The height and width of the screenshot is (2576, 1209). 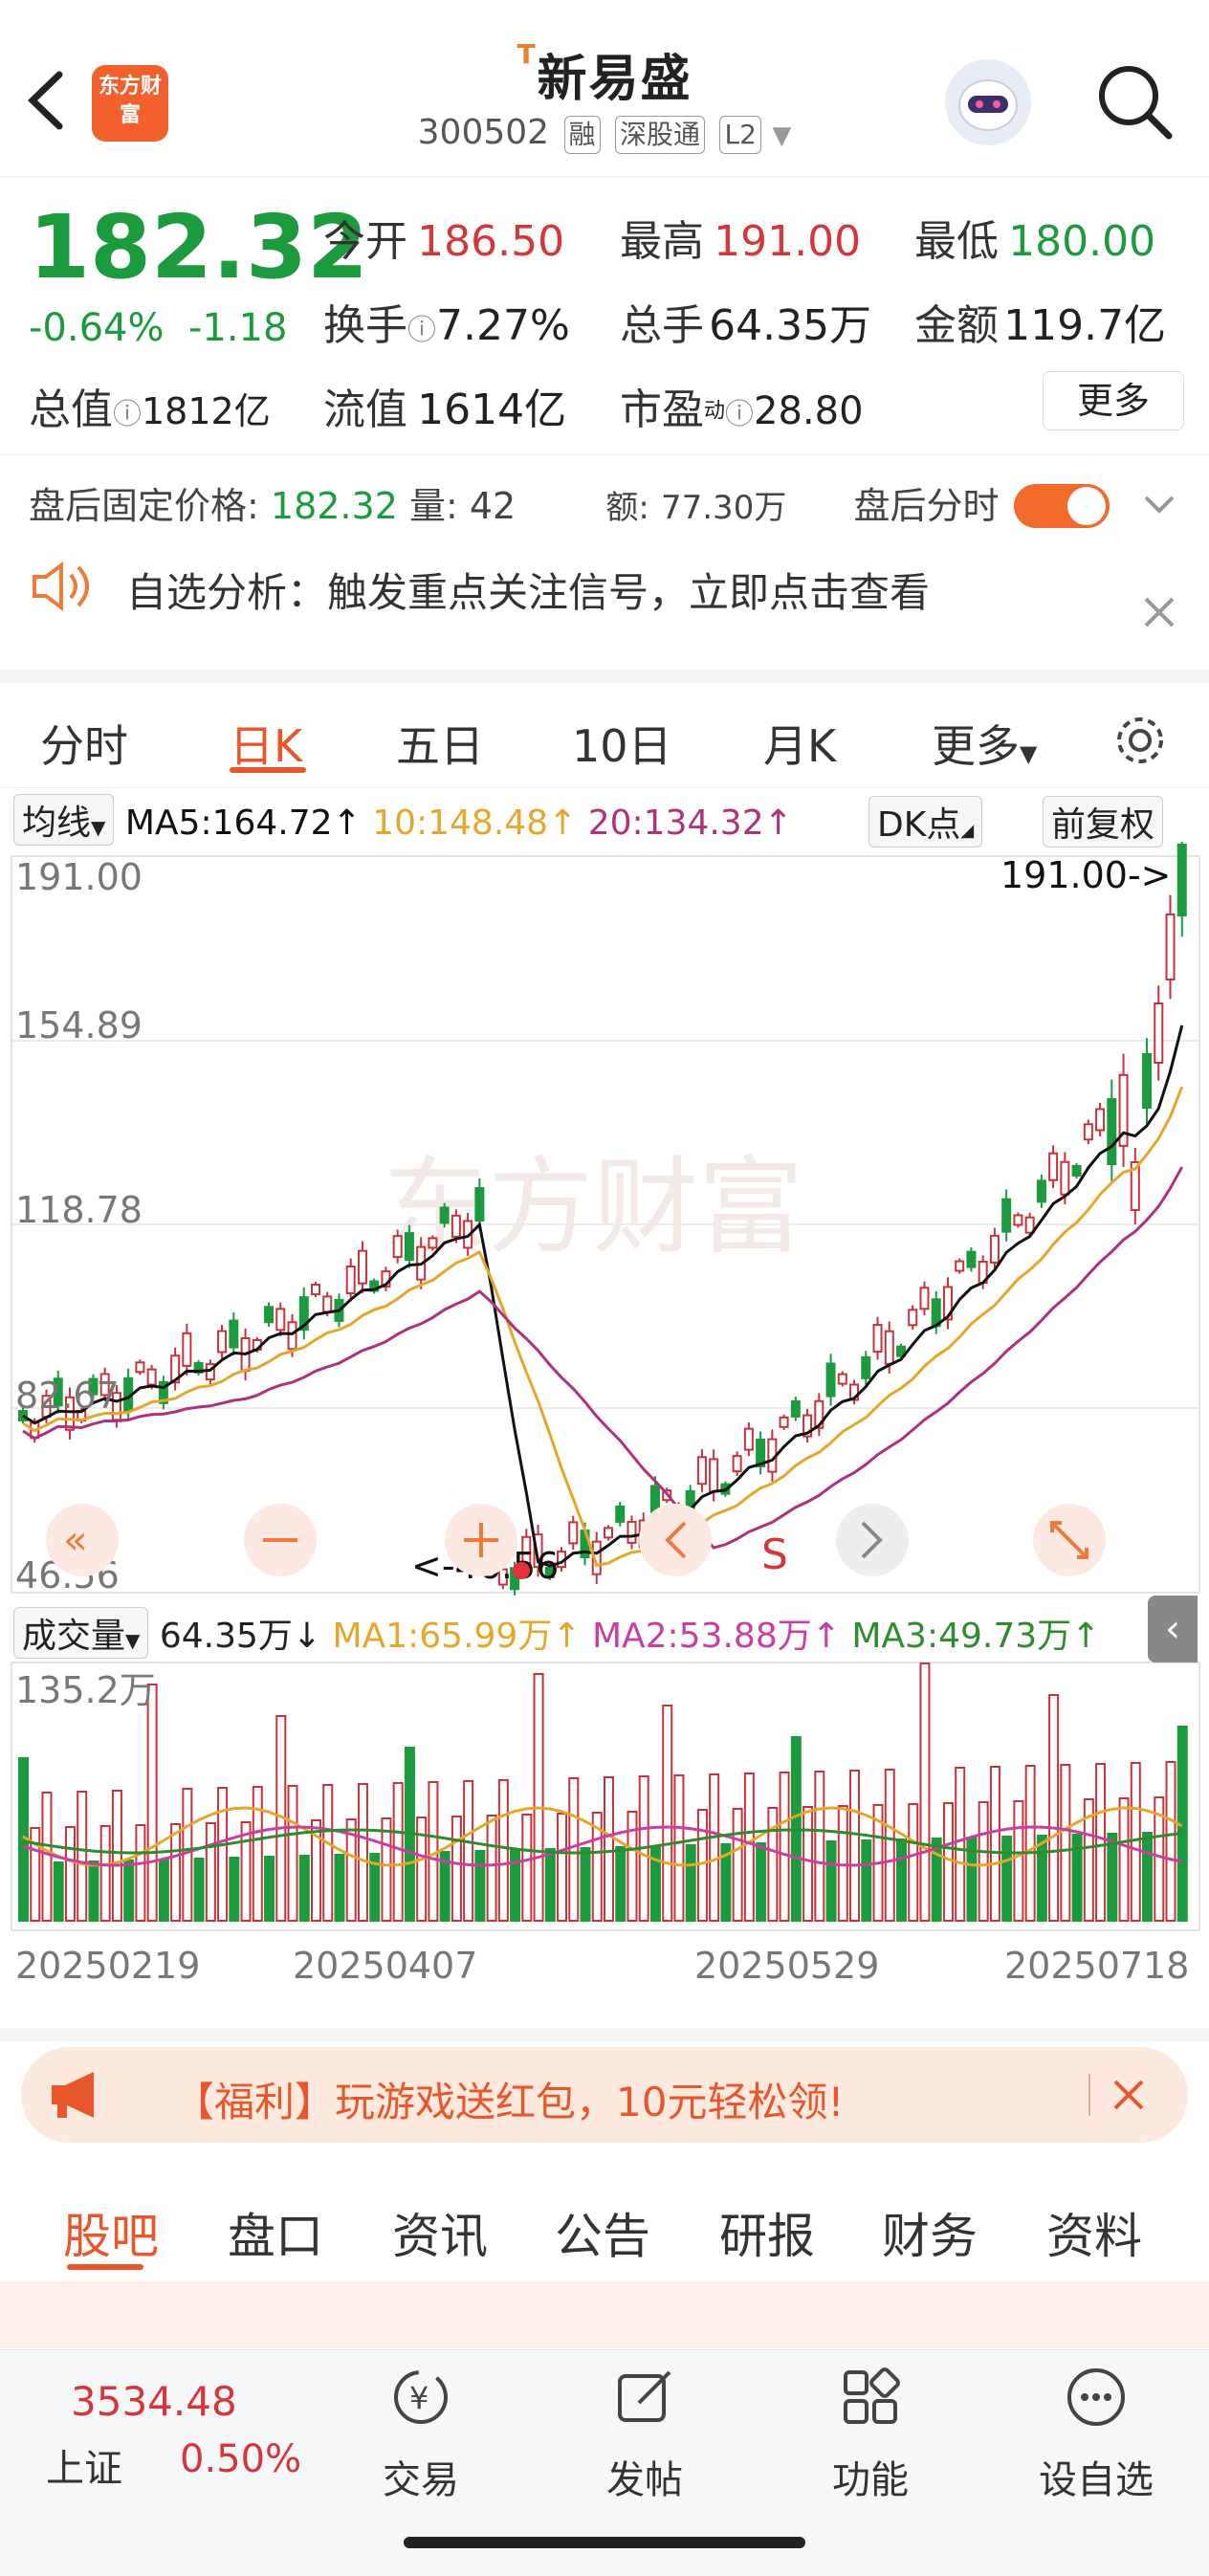 I want to click on date-label-4: 20250718, so click(x=1096, y=1966).